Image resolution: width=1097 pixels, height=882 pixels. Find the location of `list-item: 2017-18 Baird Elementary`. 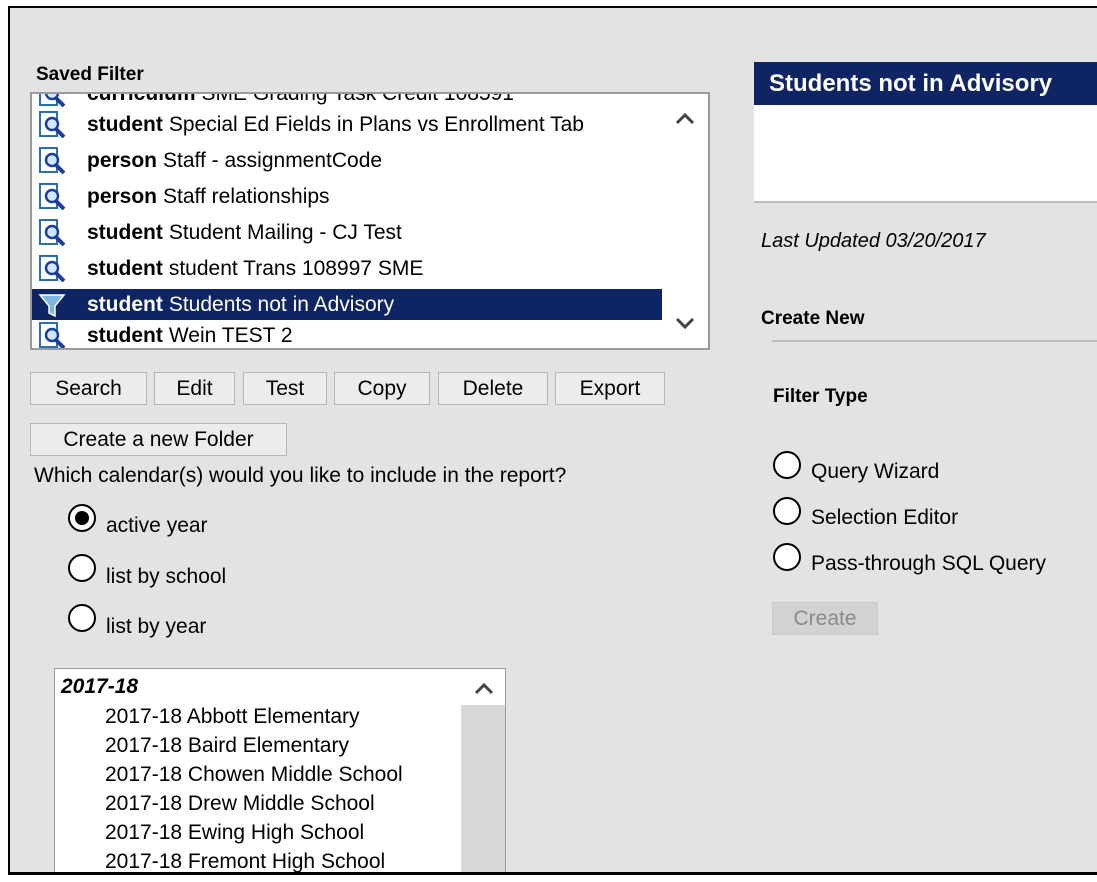

list-item: 2017-18 Baird Elementary is located at coordinates (227, 746).